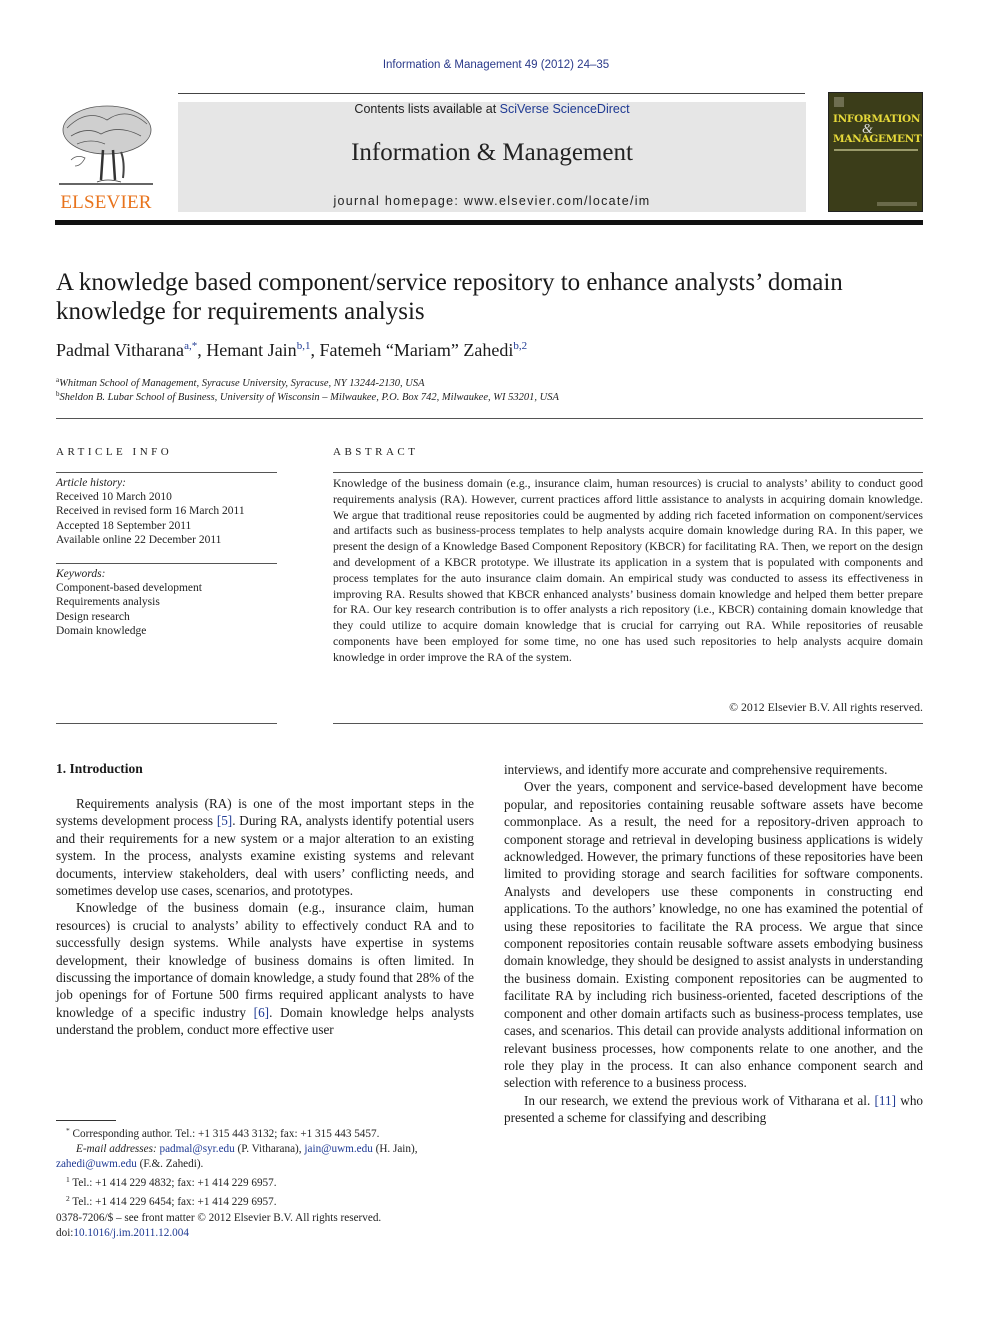 Image resolution: width=992 pixels, height=1323 pixels. What do you see at coordinates (106, 202) in the screenshot?
I see `elsevier-wordmark: ELSEVIER` at bounding box center [106, 202].